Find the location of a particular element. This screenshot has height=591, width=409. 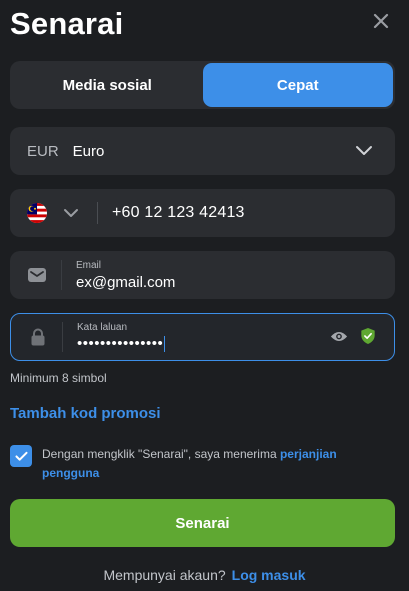

password-hint: Minimum 8 simbol is located at coordinates (58, 378).